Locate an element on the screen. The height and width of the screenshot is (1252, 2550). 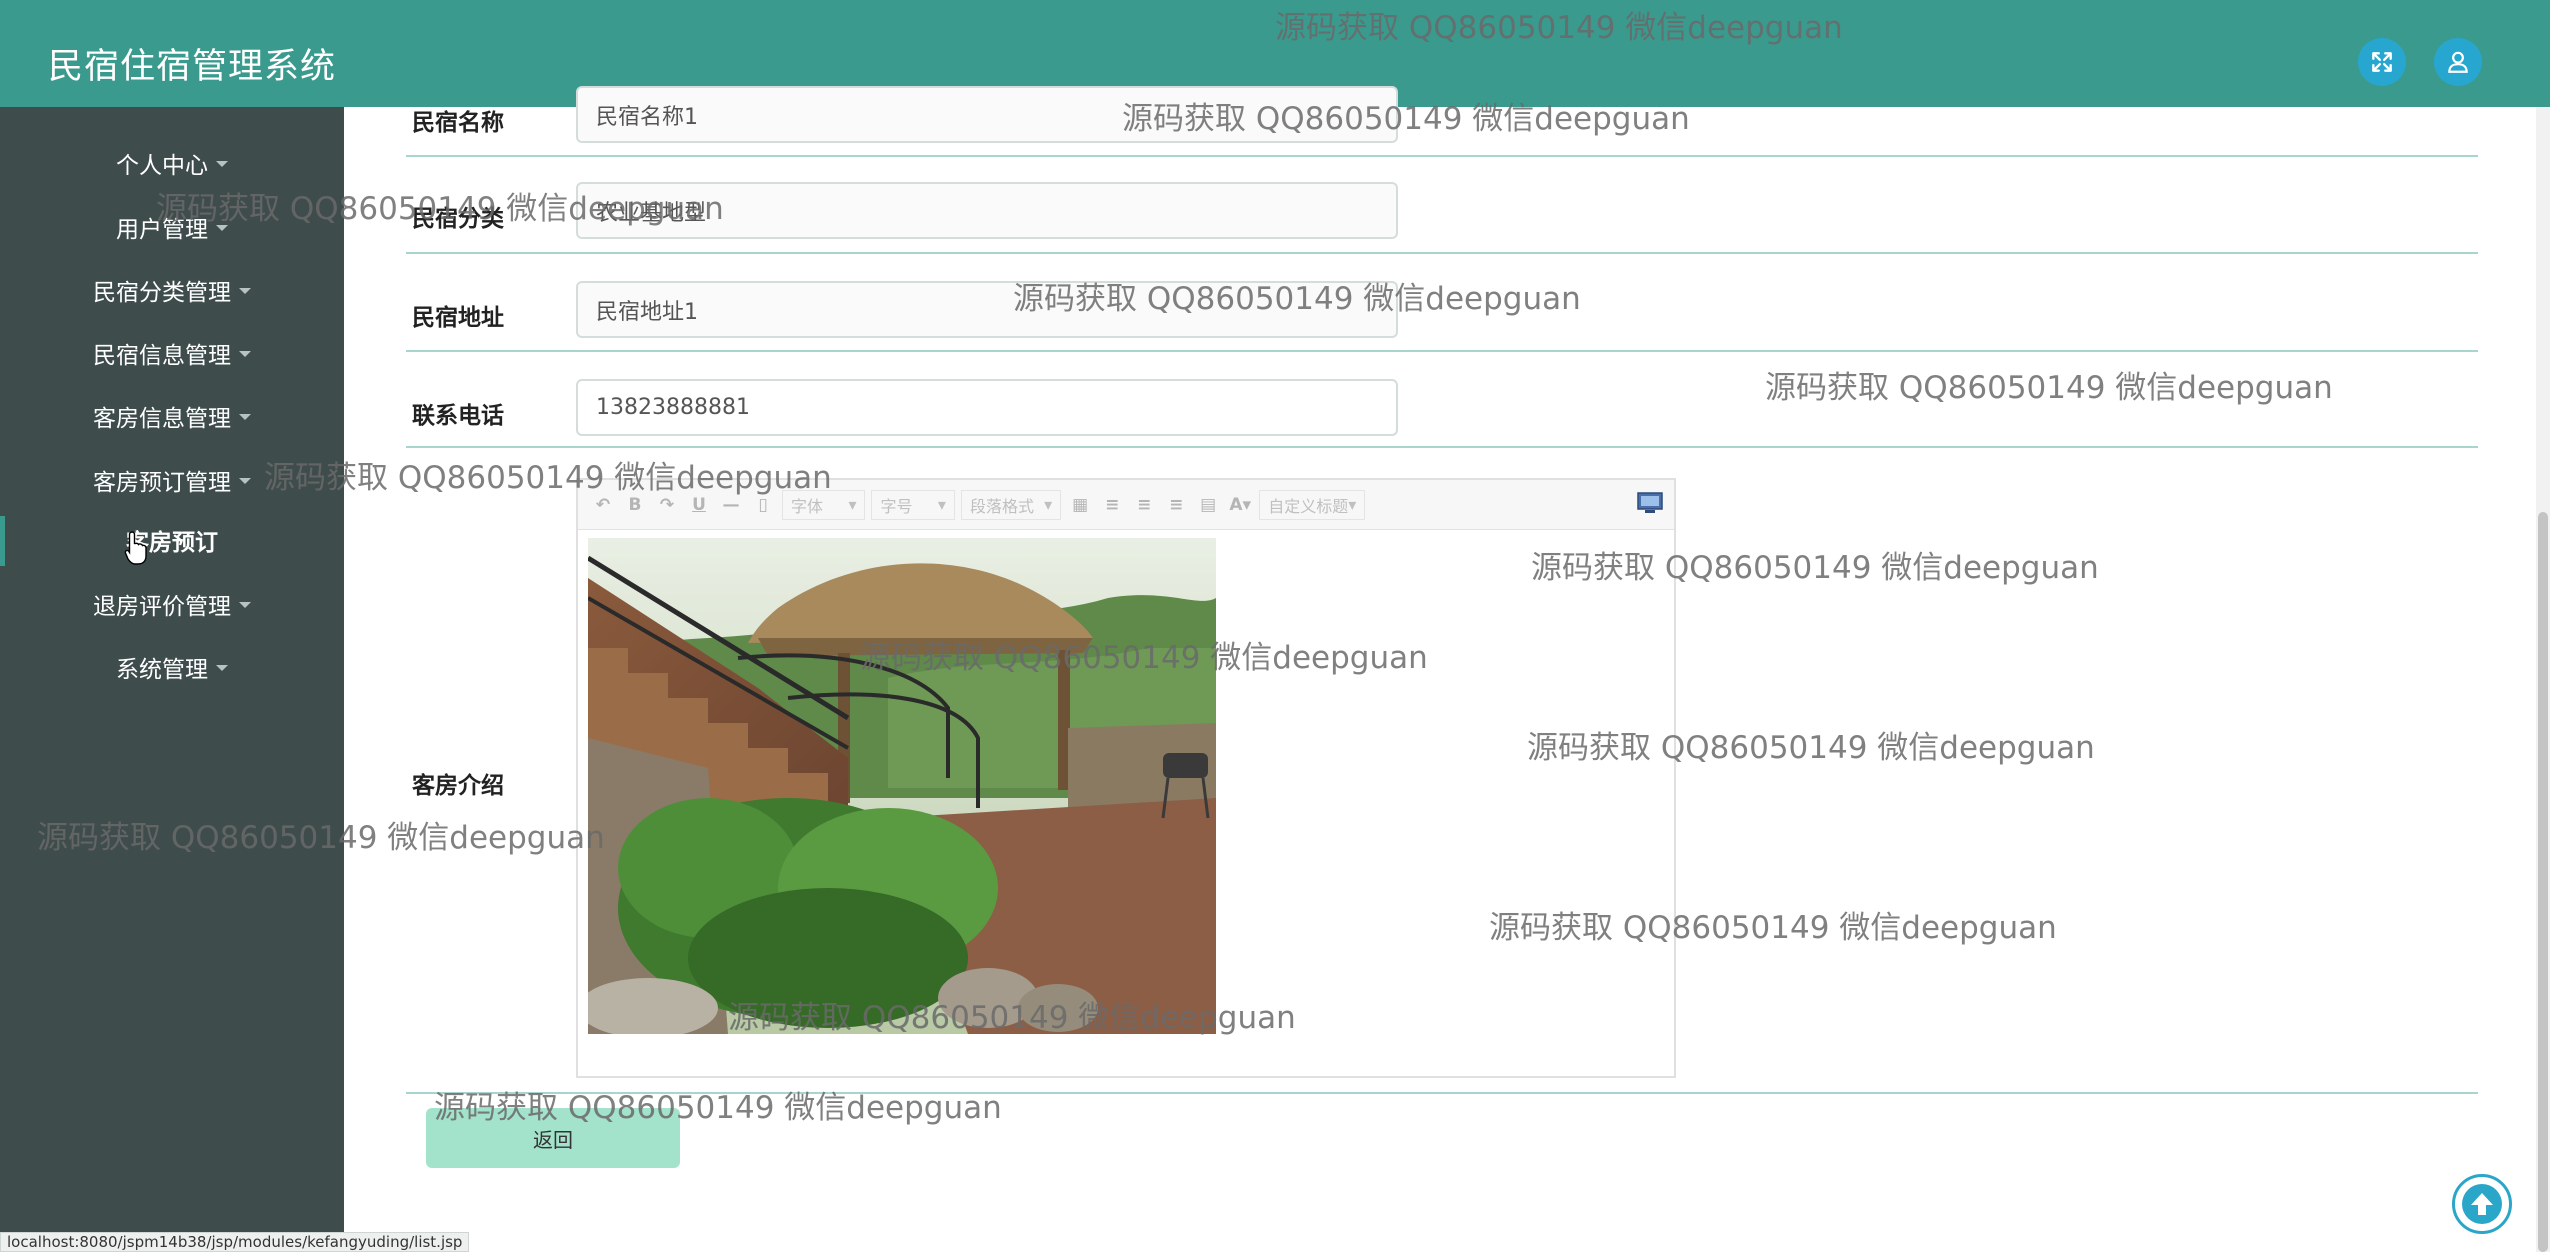
sidebar-item-system-management: 系统管理 is located at coordinates (172, 667).